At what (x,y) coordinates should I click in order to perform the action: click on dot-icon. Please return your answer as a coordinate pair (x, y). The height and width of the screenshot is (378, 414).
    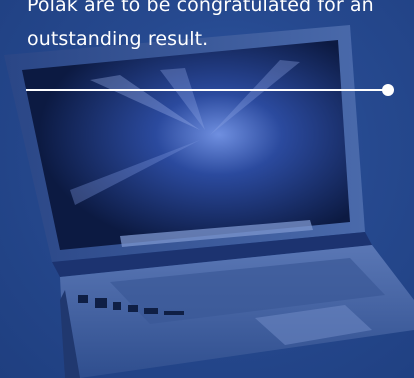
    Looking at the image, I should click on (388, 90).